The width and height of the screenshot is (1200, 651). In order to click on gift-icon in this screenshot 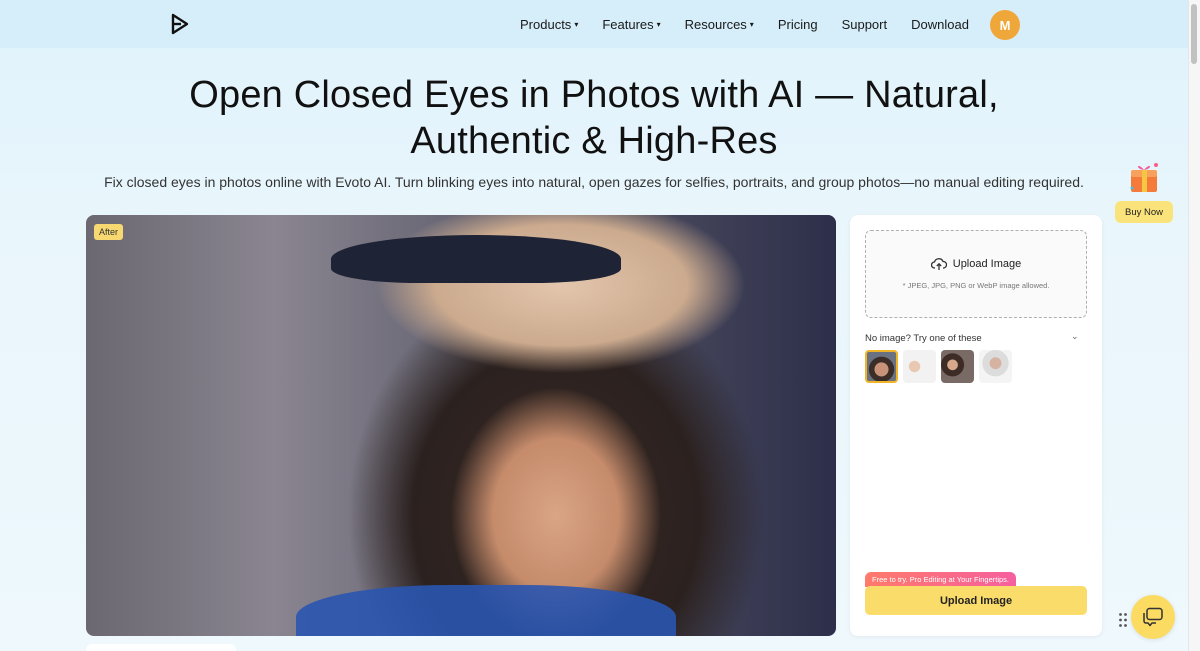, I will do `click(1144, 178)`.